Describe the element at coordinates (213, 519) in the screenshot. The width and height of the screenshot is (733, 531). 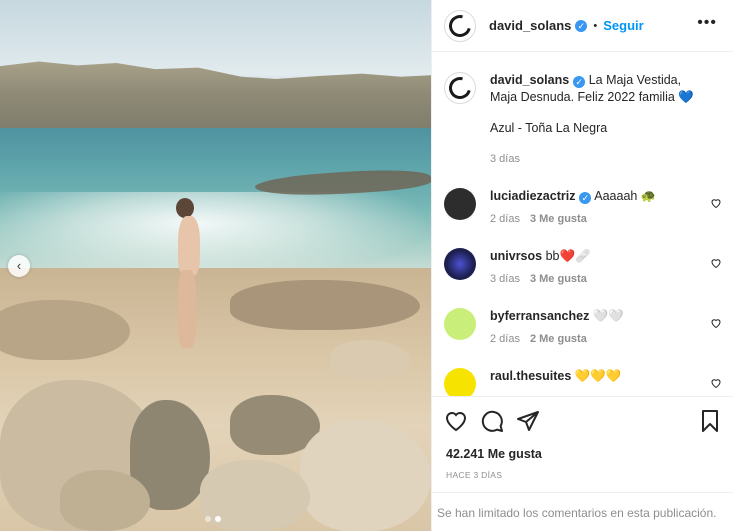
I see `carousel-dots` at that location.